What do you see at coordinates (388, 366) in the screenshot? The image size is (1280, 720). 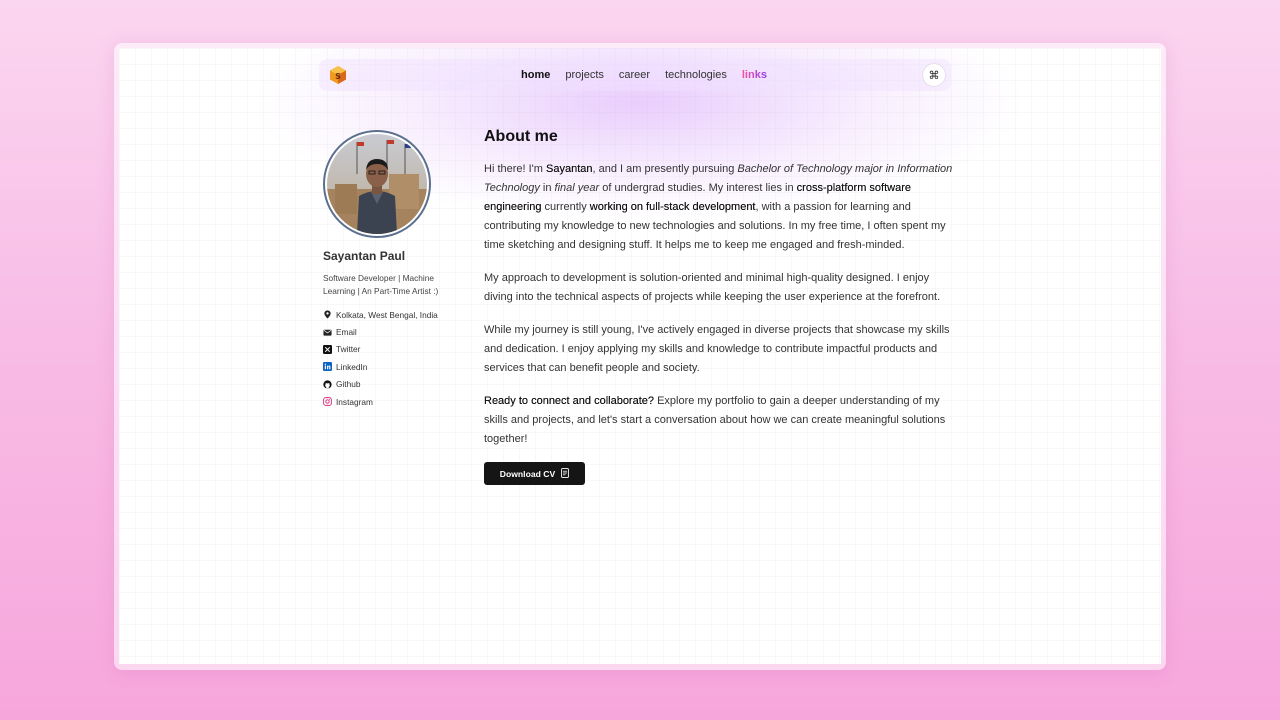 I see `contact-linkedin: LinkedIn` at bounding box center [388, 366].